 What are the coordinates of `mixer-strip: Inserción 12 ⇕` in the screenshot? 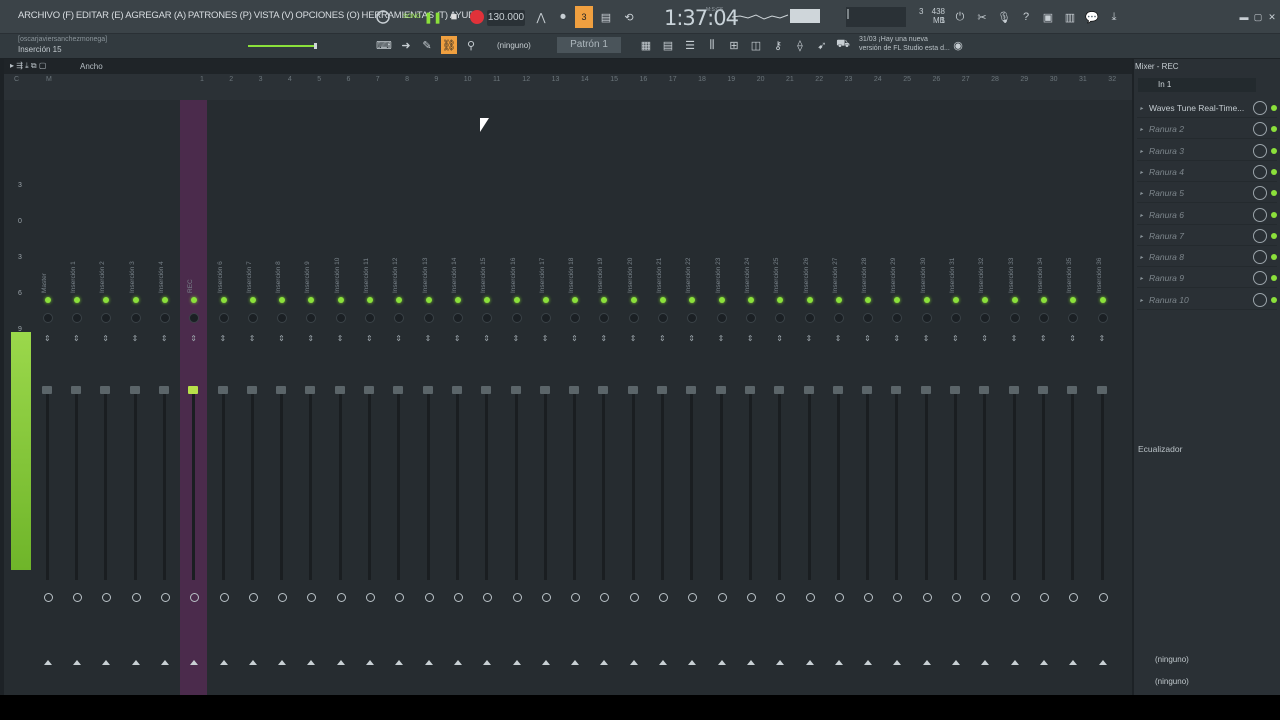 It's located at (398, 397).